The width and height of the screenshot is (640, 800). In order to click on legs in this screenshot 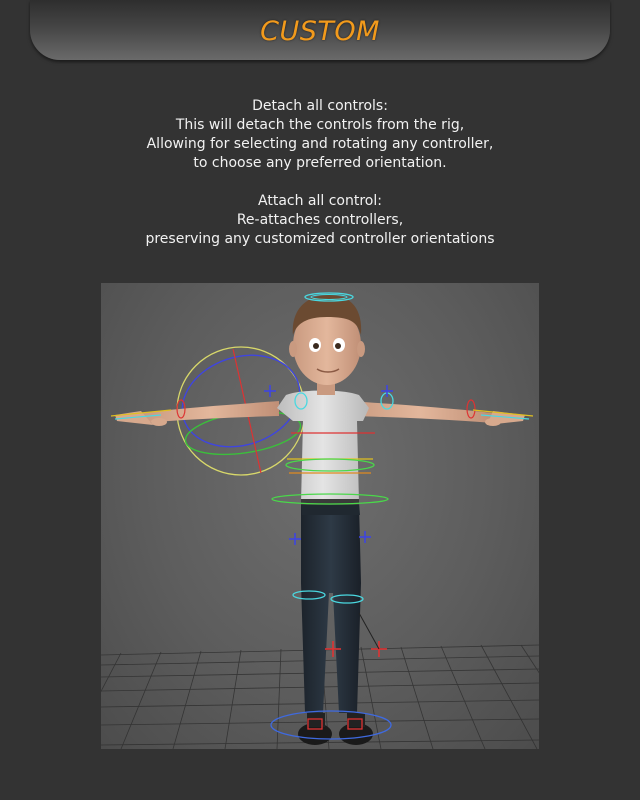, I will do `click(331, 608)`.